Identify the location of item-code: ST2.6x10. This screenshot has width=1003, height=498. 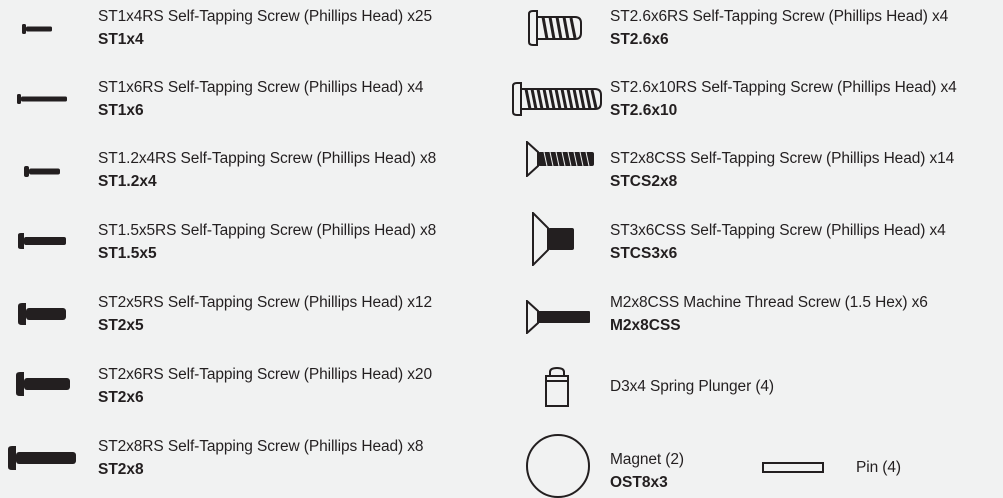
(644, 110).